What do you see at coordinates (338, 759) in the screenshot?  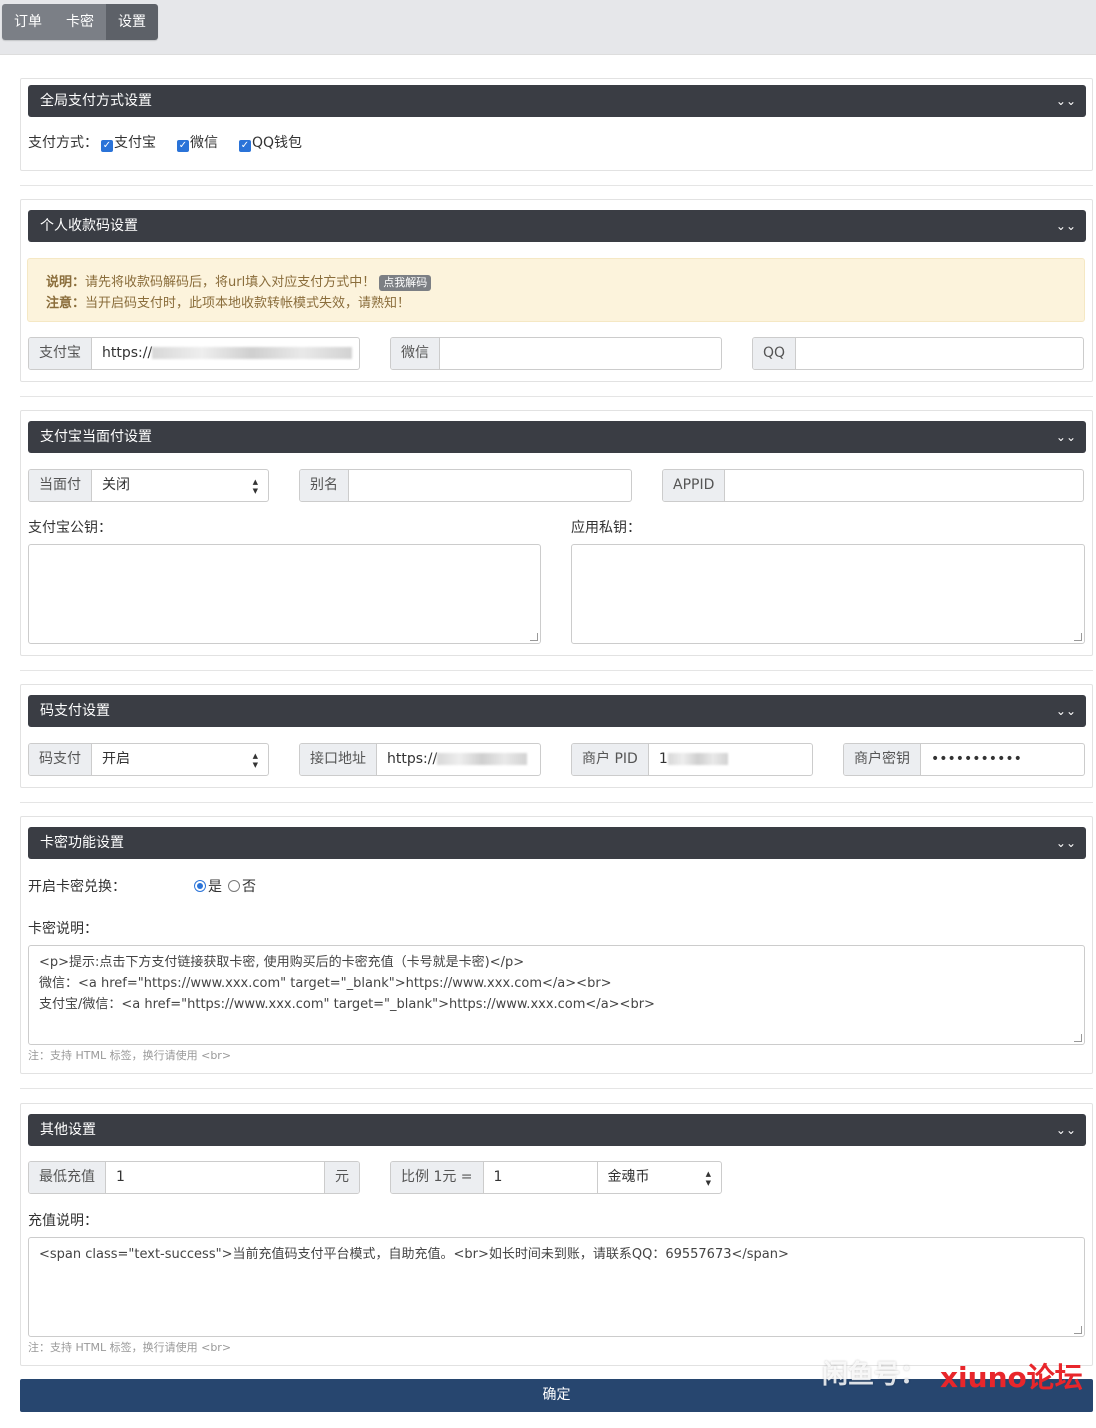 I see `api-url-addon: 接口地址` at bounding box center [338, 759].